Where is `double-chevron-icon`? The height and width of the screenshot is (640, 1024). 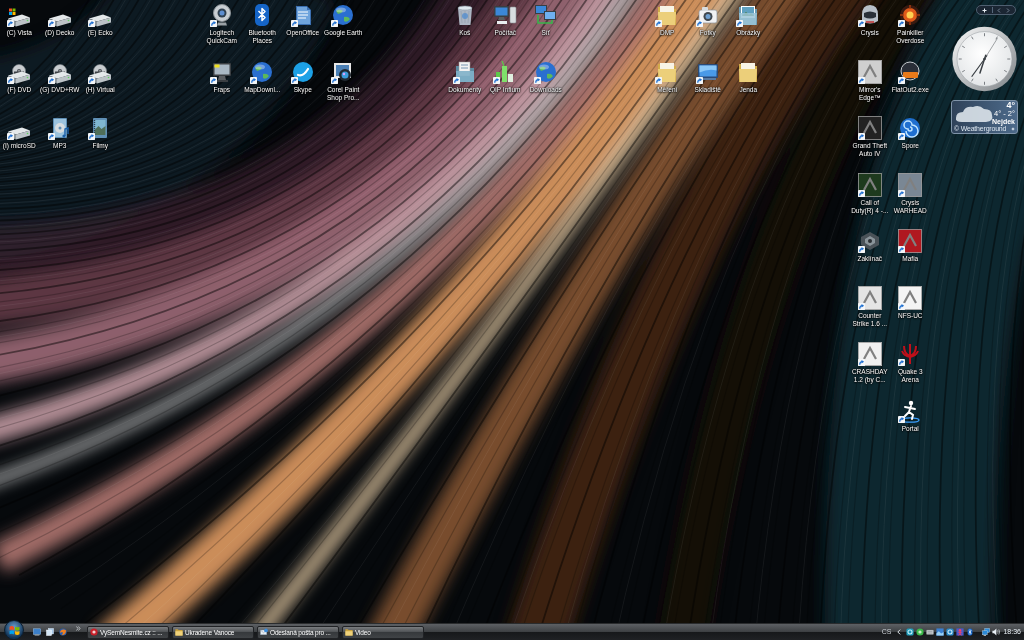
double-chevron-icon is located at coordinates (78, 628).